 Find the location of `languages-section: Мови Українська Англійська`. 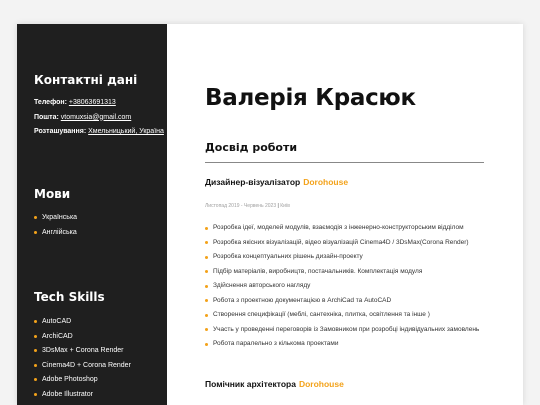

languages-section: Мови Українська Англійська is located at coordinates (97, 213).